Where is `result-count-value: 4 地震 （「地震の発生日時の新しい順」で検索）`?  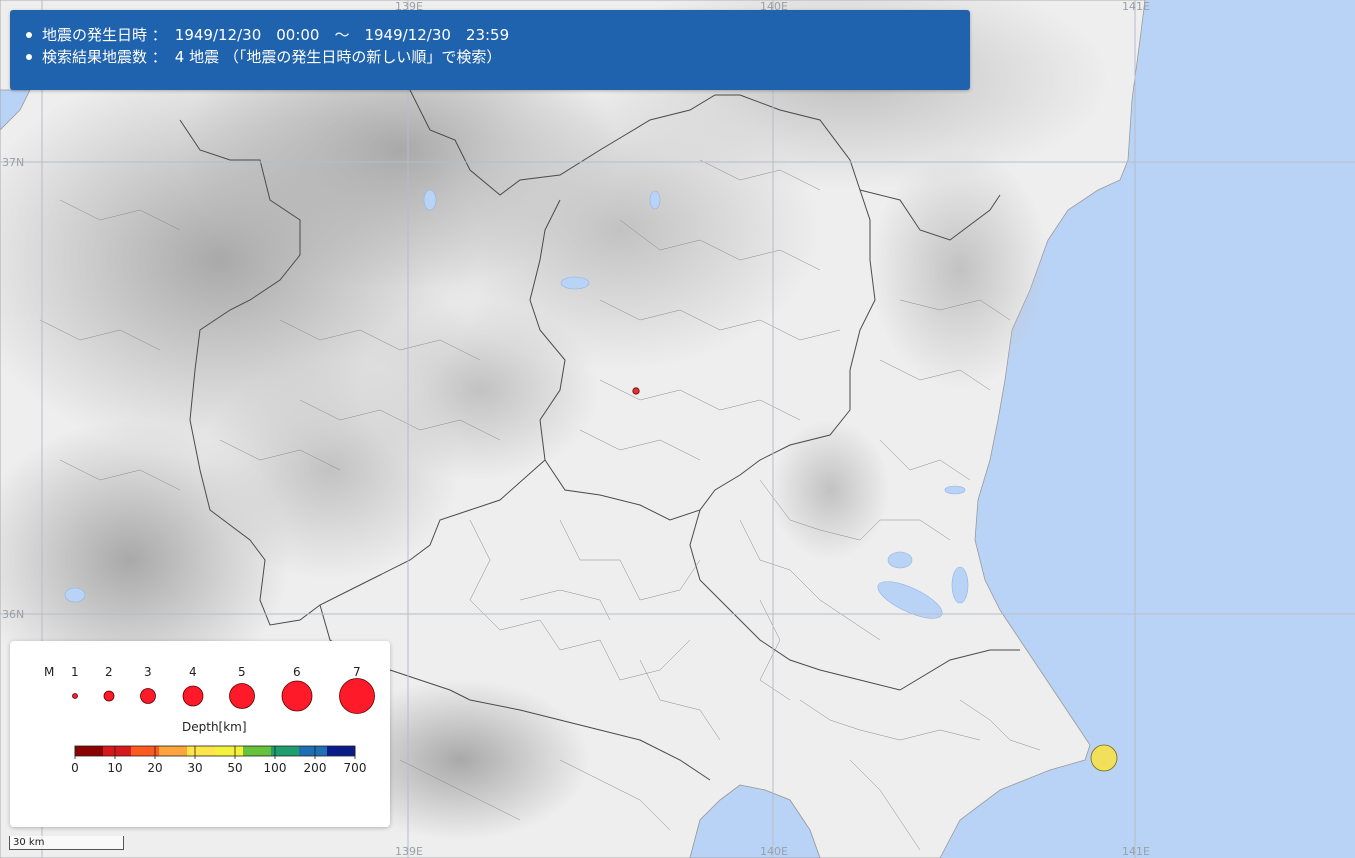
result-count-value: 4 地震 （「地震の発生日時の新しい順」で検索） is located at coordinates (338, 57).